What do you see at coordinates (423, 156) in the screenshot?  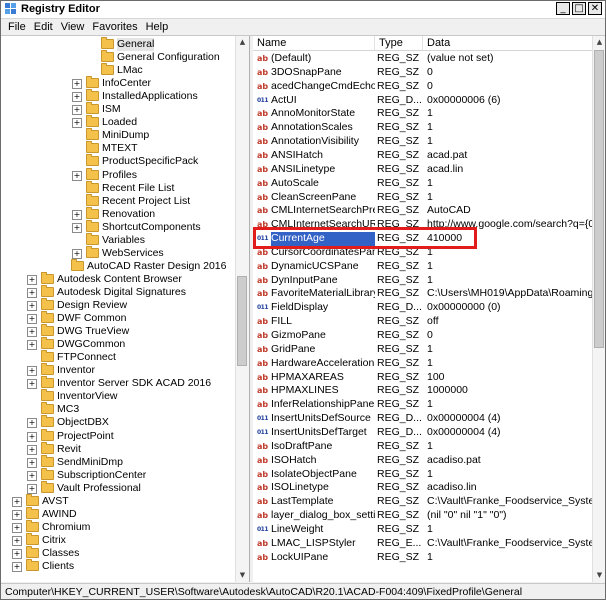 I see `value-row: ab ANSIHatch REG_SZ acad.pat` at bounding box center [423, 156].